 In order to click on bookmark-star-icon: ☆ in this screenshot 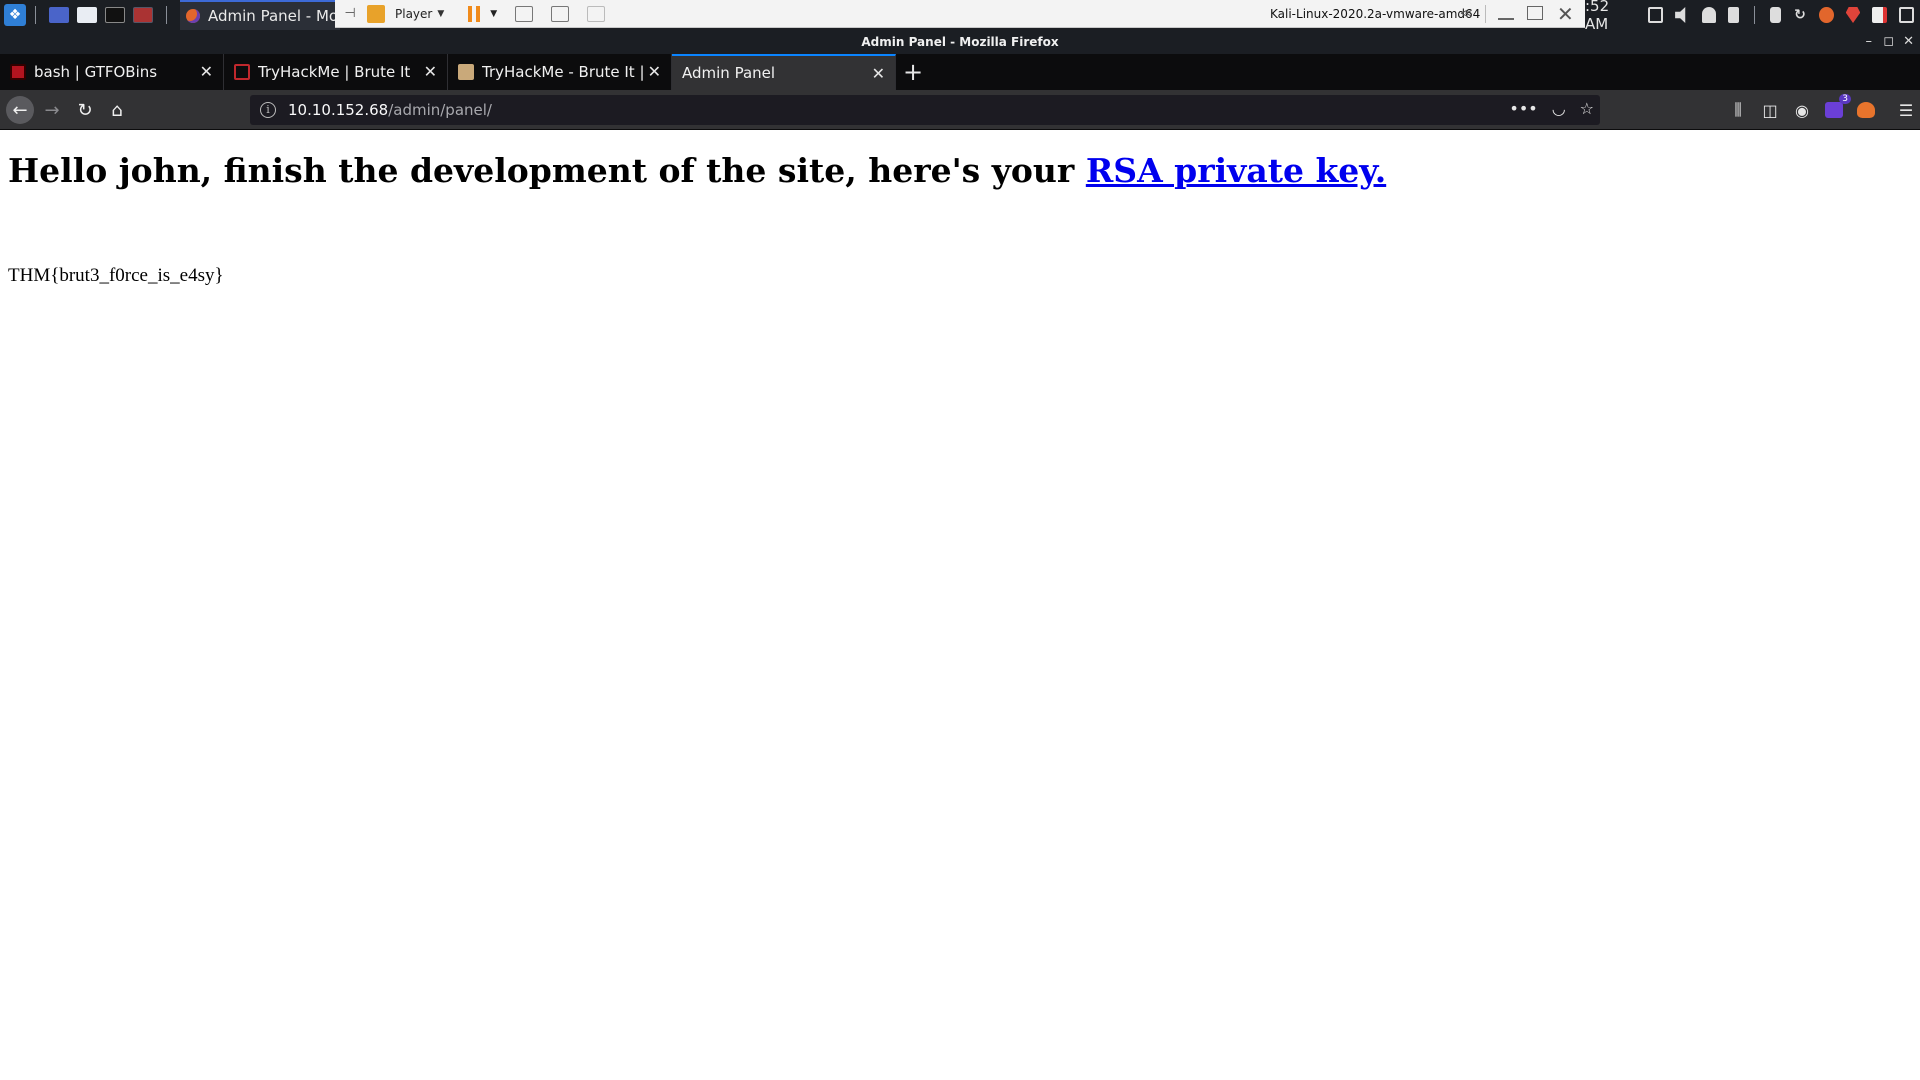, I will do `click(1587, 108)`.